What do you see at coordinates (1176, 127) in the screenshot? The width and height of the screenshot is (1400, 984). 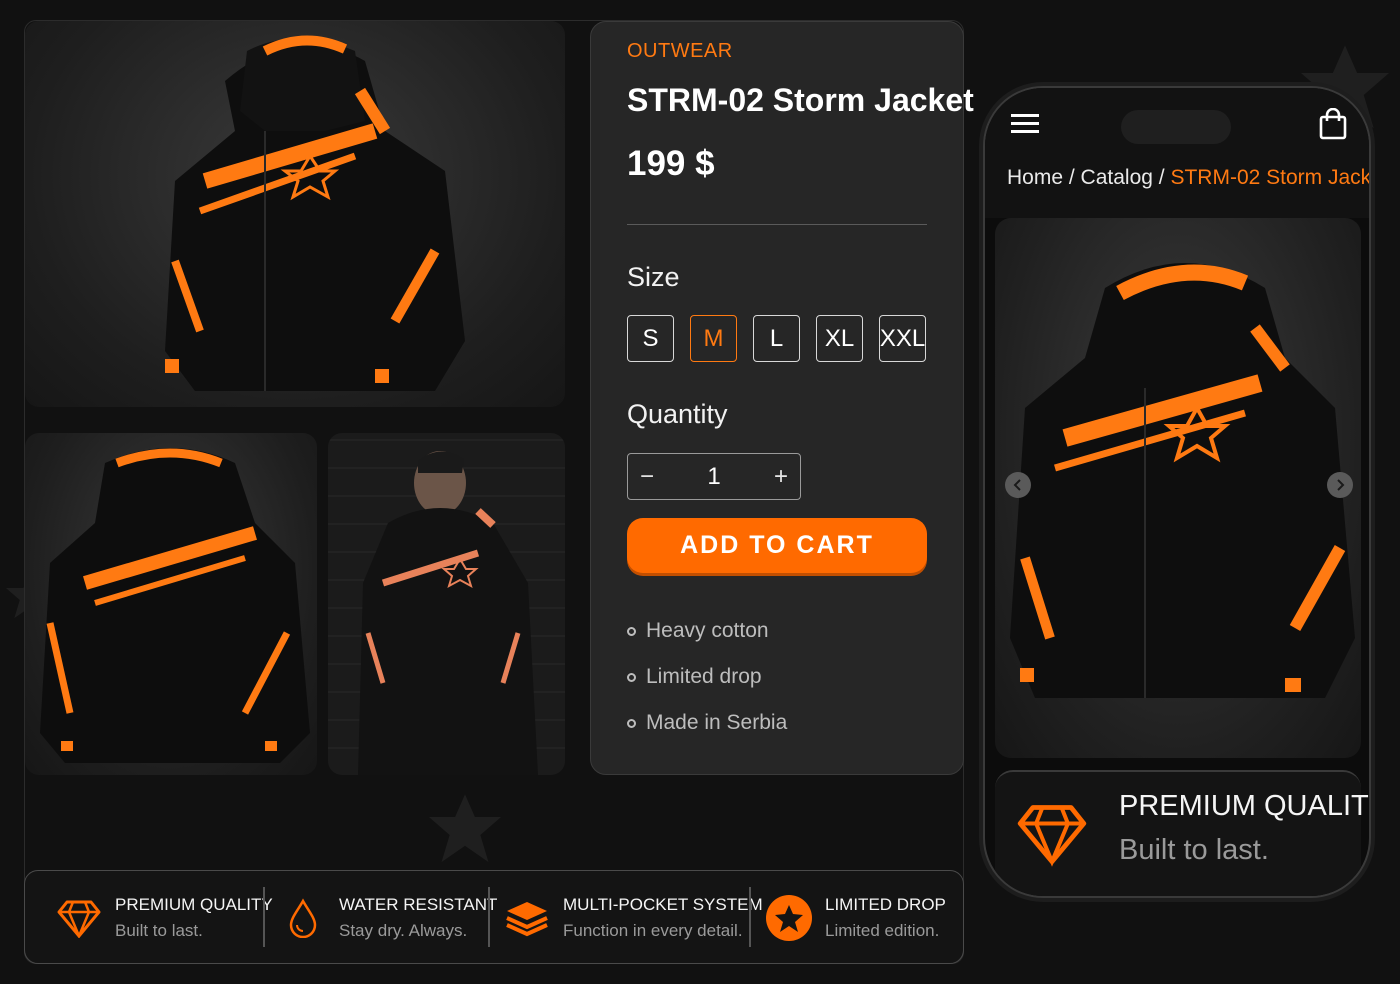 I see `phone-notch` at bounding box center [1176, 127].